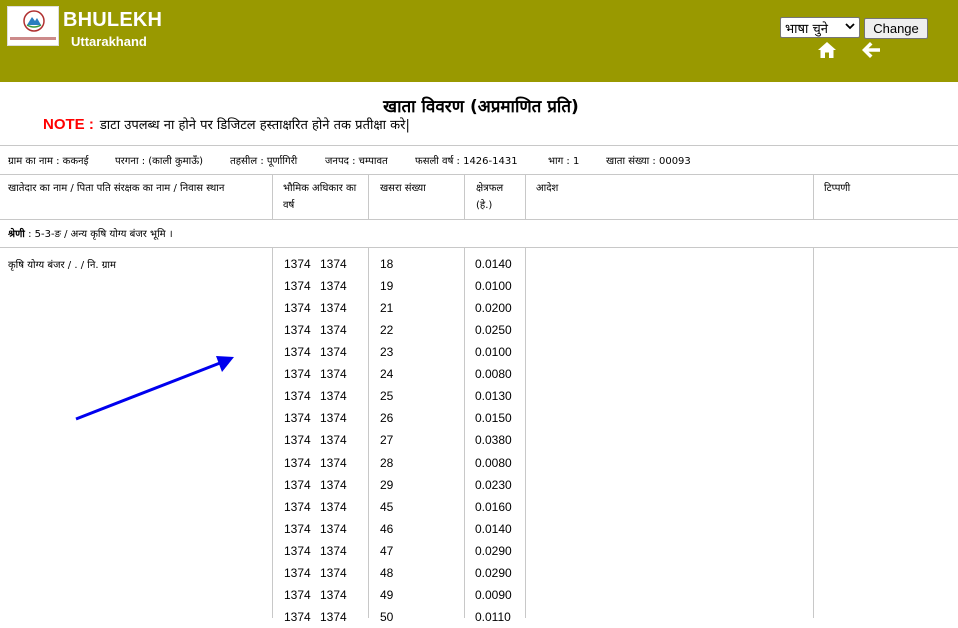 The width and height of the screenshot is (958, 628). I want to click on part-number: भाग : 1, so click(564, 161).